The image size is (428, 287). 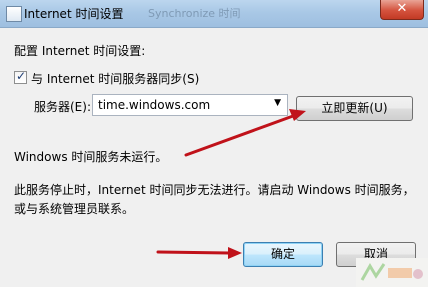 I want to click on arrow-to-update-button, so click(x=245, y=133).